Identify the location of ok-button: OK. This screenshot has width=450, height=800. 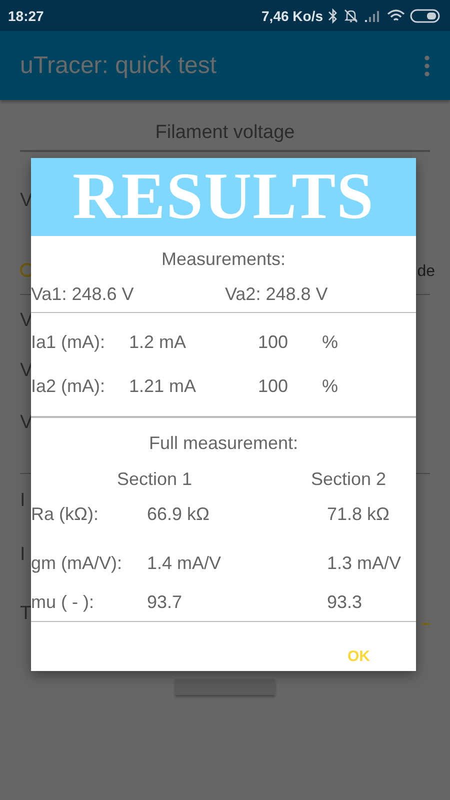
(359, 656).